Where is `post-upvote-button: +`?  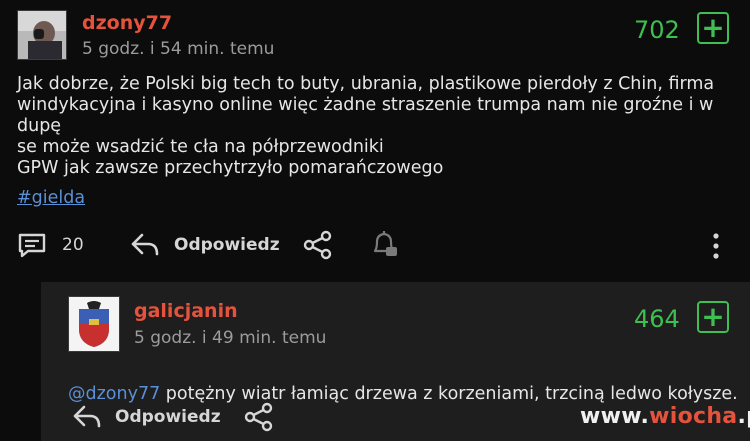
post-upvote-button: + is located at coordinates (713, 28).